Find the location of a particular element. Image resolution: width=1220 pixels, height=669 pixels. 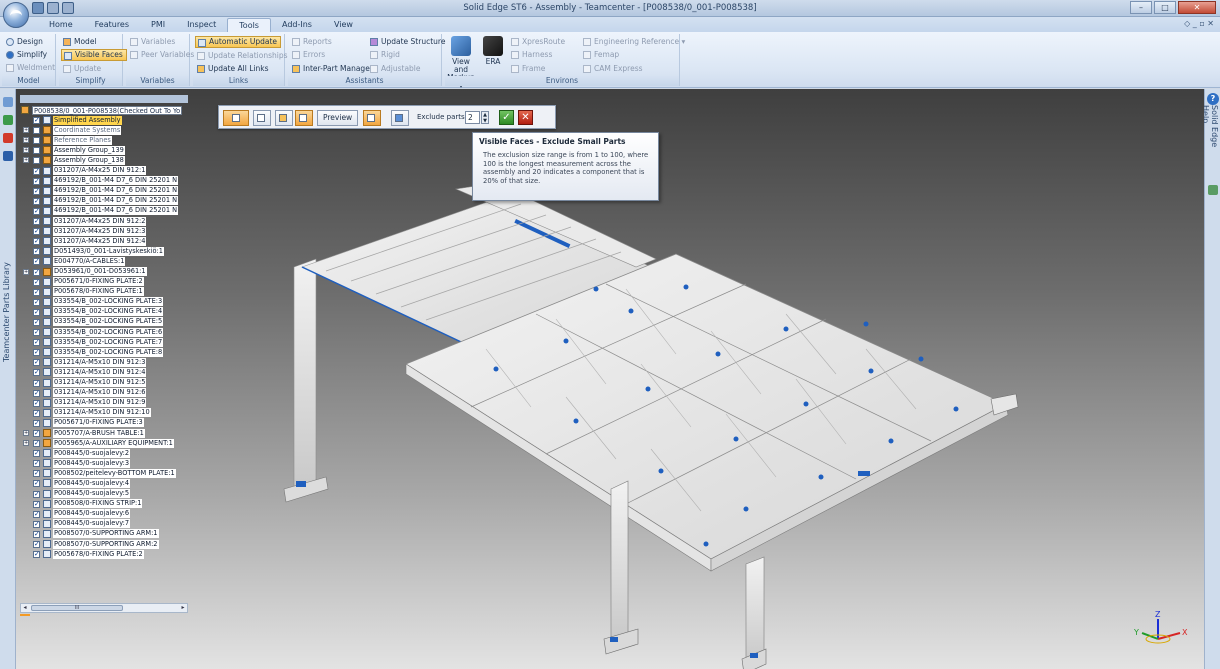

variables-button: Variables is located at coordinates (153, 42).